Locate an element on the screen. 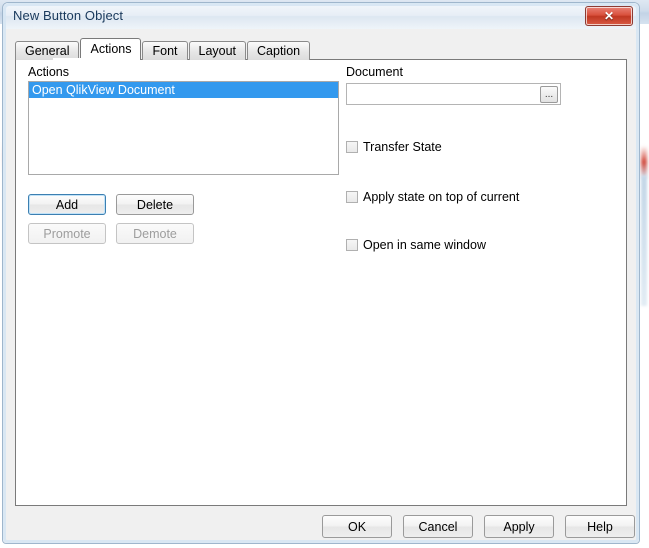 The width and height of the screenshot is (649, 548). background-edge-right-lower is located at coordinates (644, 241).